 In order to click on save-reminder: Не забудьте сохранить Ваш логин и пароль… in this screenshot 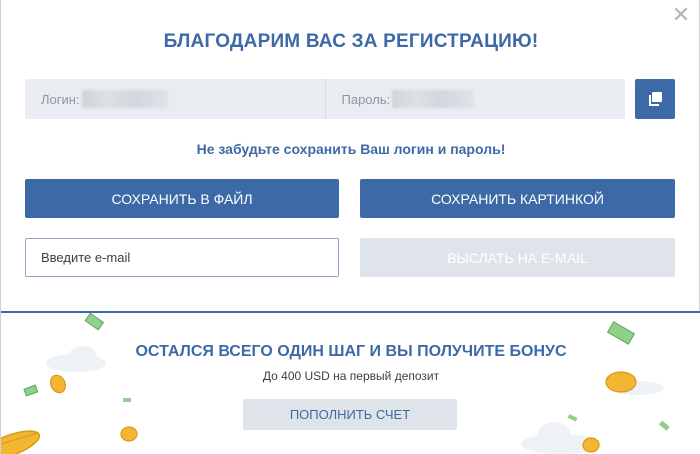, I will do `click(351, 149)`.